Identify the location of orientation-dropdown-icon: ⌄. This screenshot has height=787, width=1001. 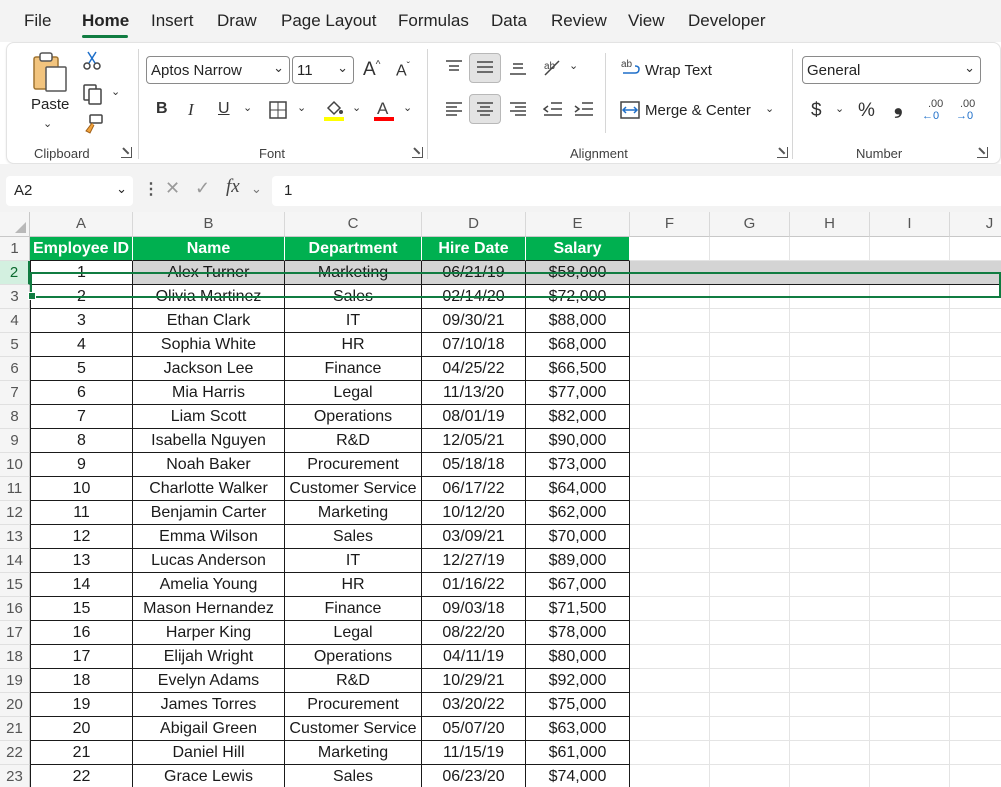
(573, 65).